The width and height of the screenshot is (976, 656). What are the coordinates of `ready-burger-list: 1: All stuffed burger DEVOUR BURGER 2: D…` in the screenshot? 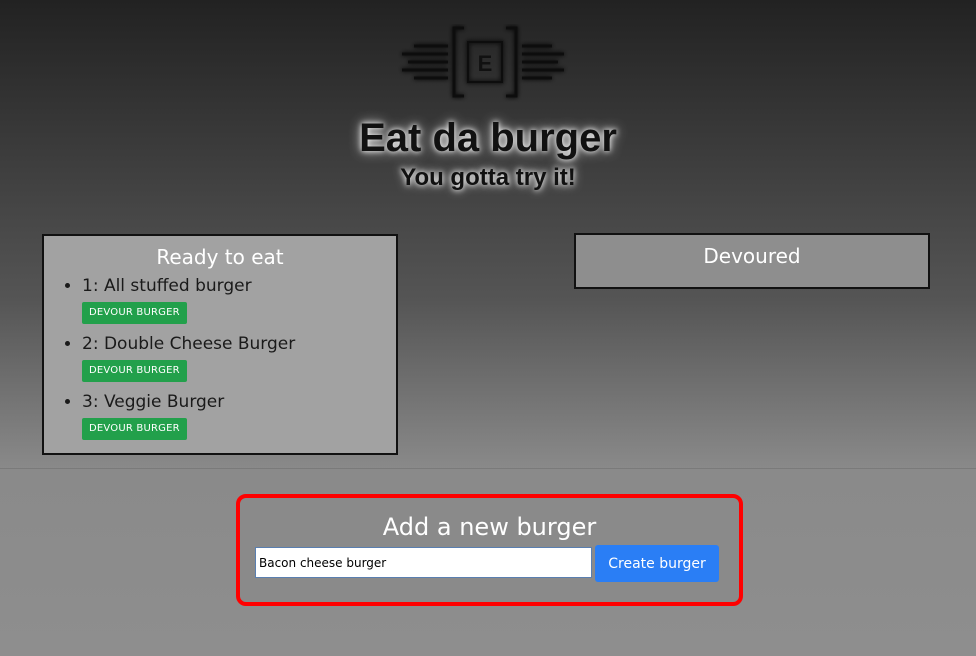 It's located at (220, 357).